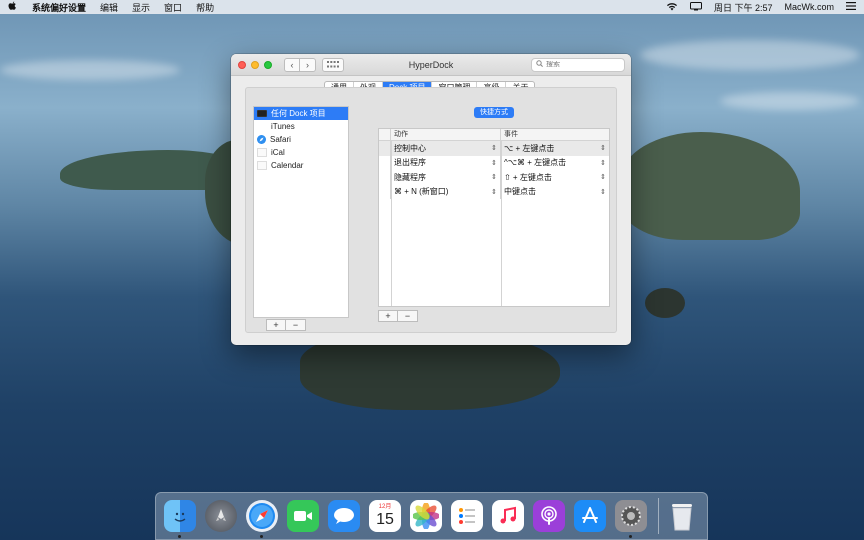 The image size is (864, 540). What do you see at coordinates (446, 148) in the screenshot?
I see `action-popup: 控制中心 ⇕` at bounding box center [446, 148].